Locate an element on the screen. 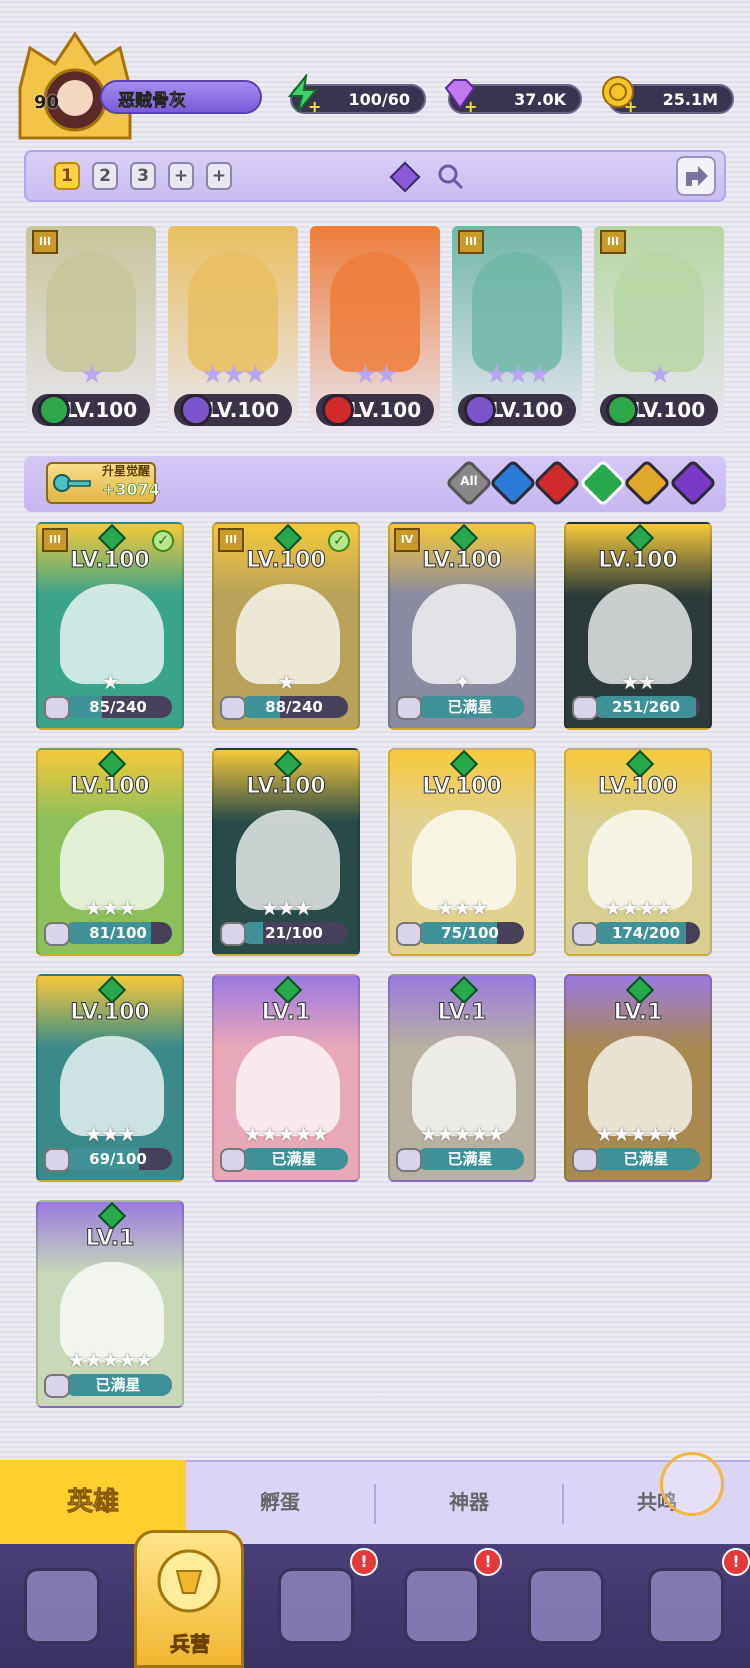  progress-text: 69/100 is located at coordinates (118, 1159).